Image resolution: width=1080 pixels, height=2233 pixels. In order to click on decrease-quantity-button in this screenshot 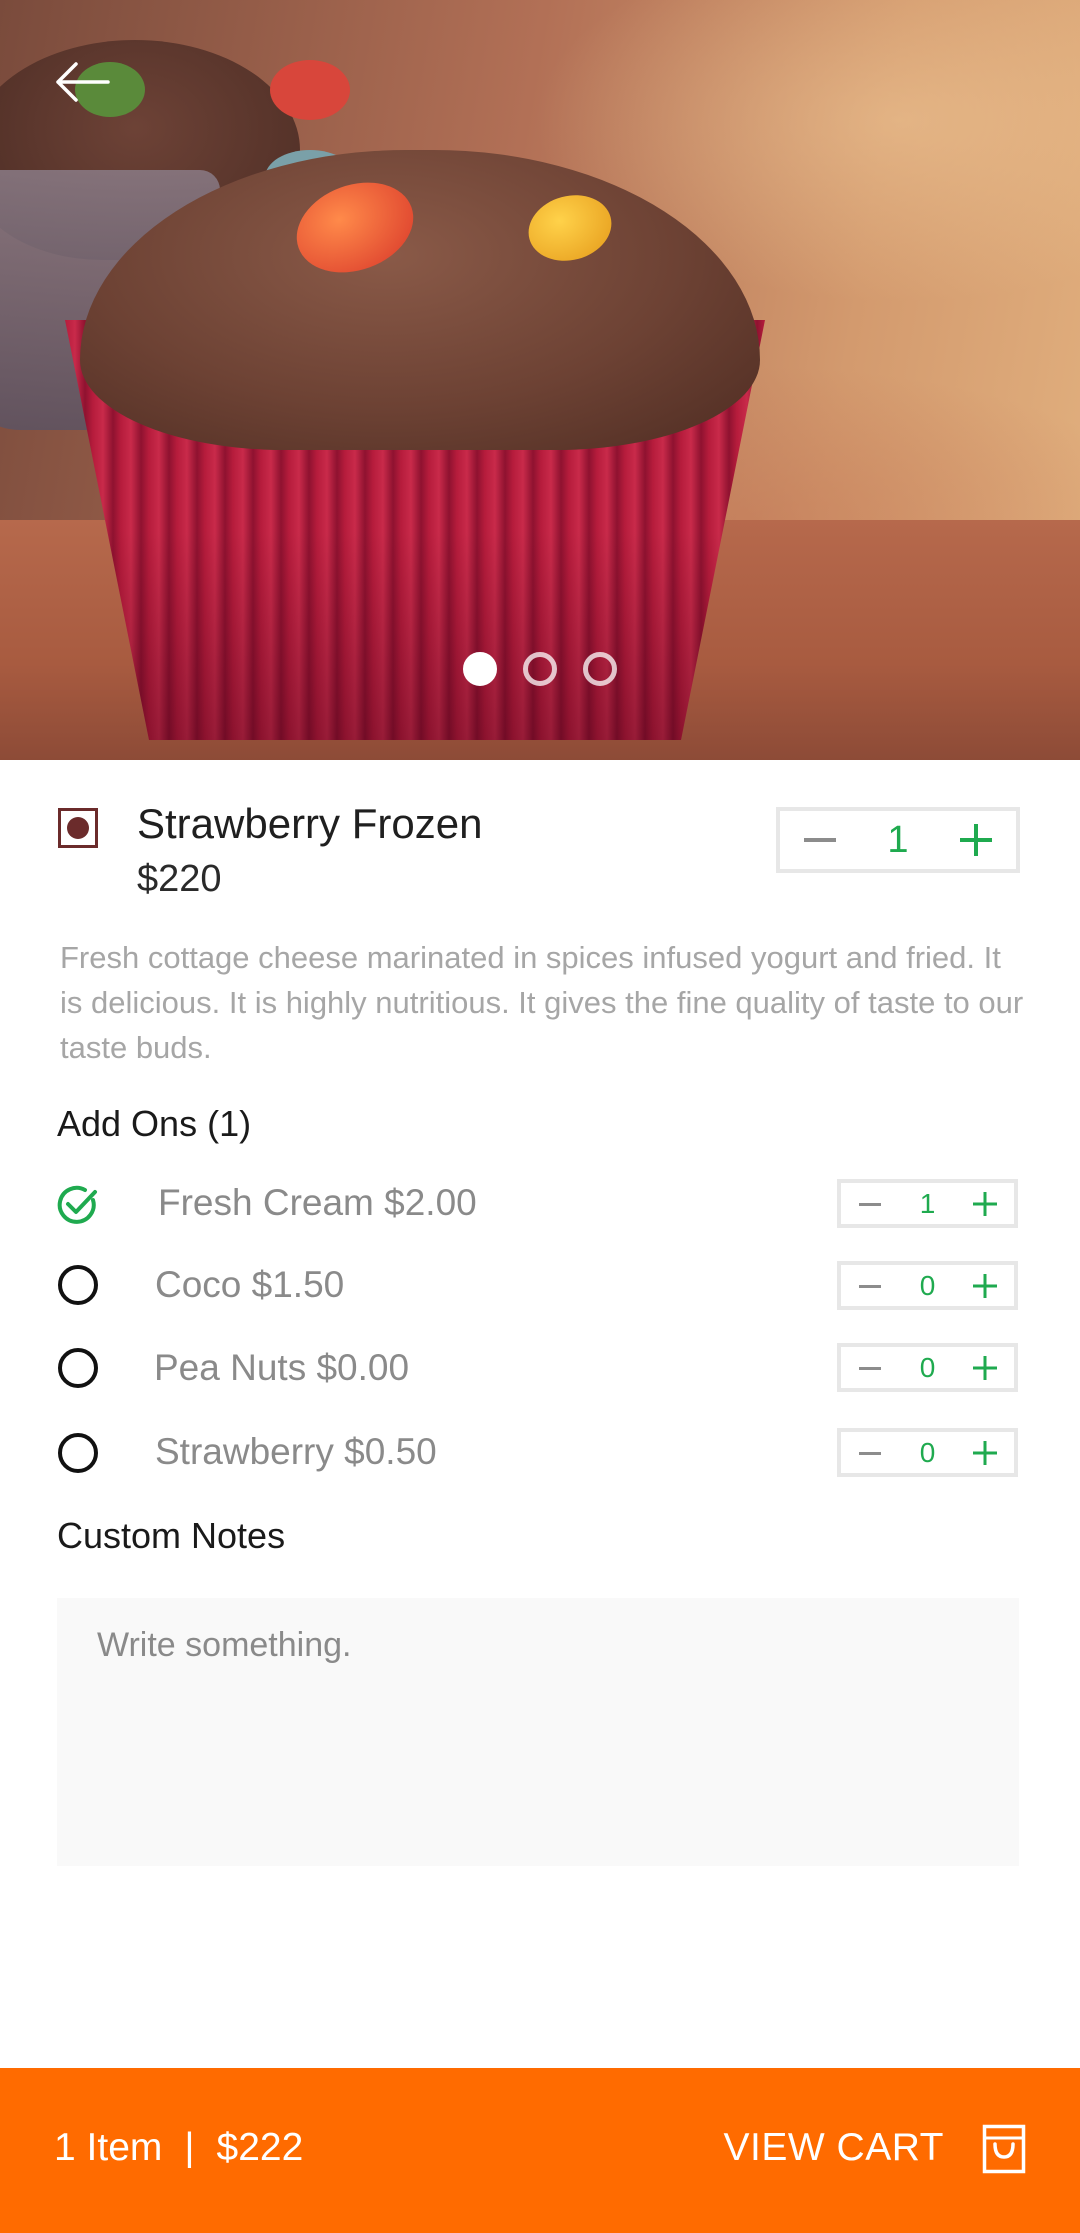, I will do `click(820, 840)`.